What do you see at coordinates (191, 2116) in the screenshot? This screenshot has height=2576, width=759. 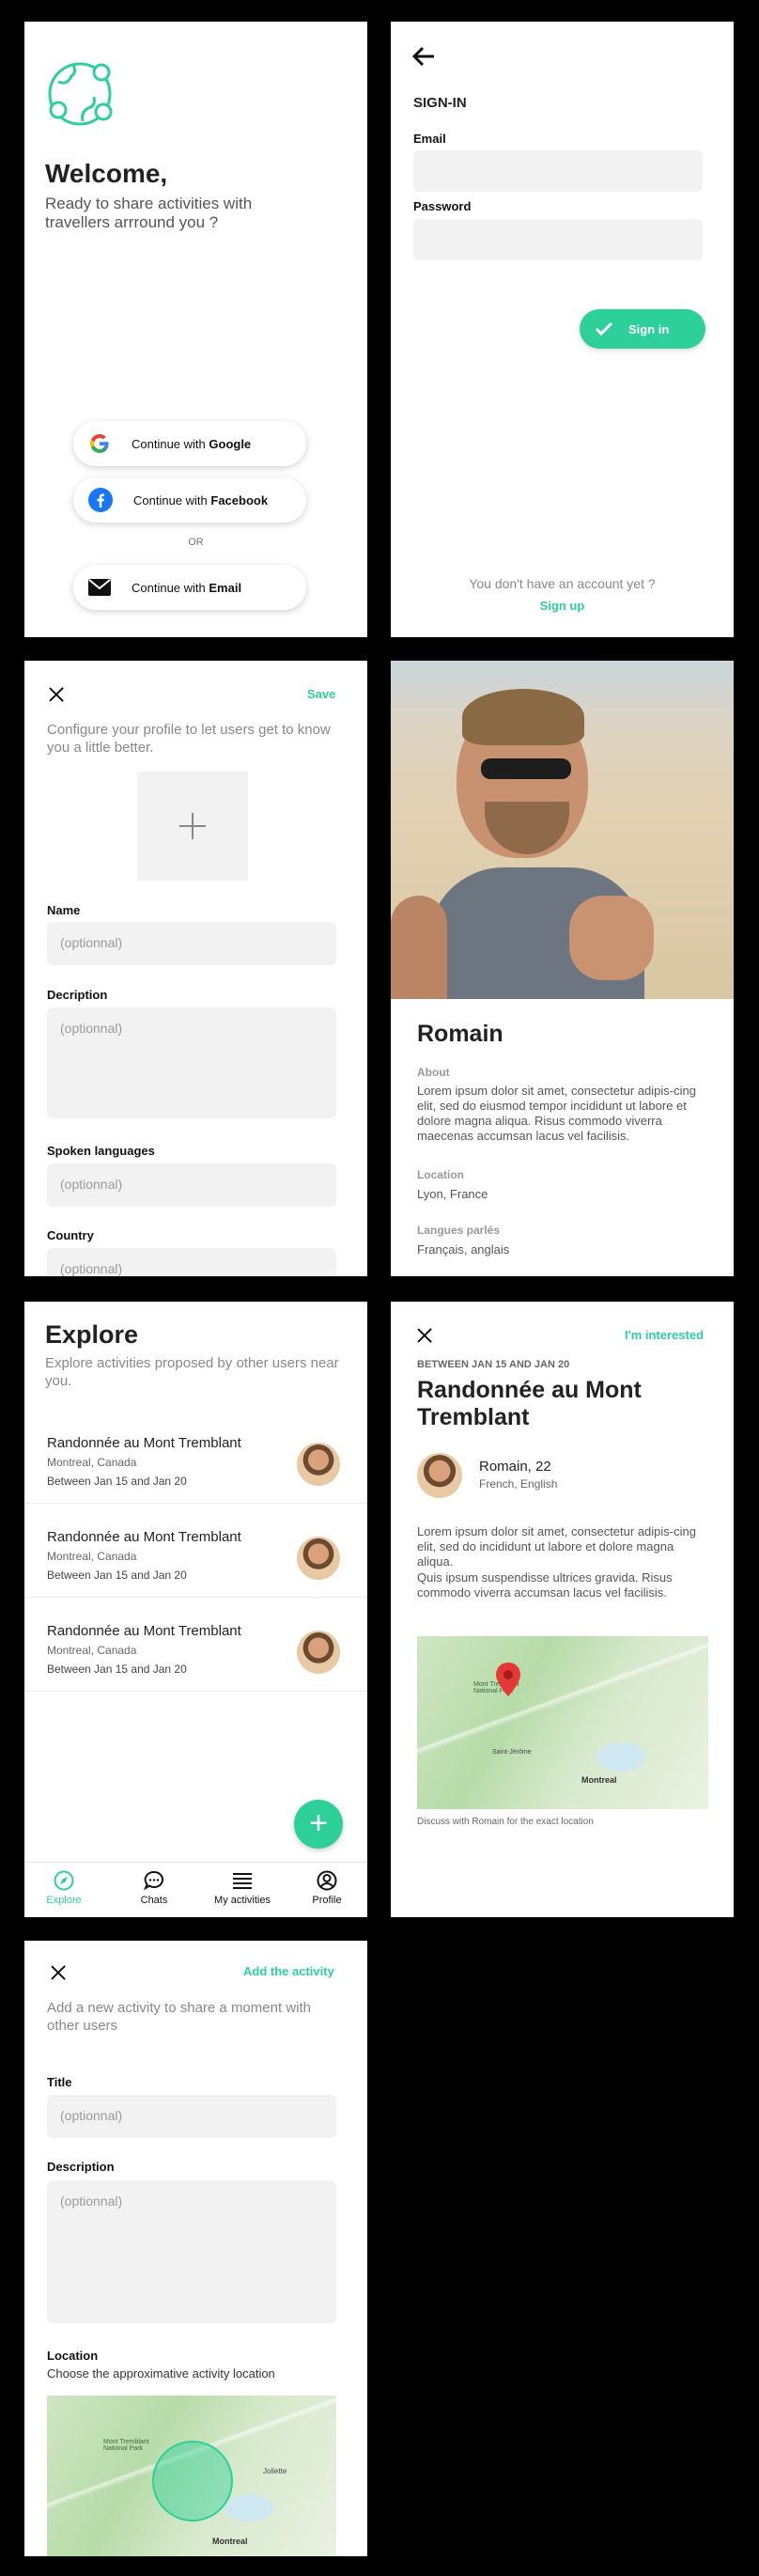 I see `title-input: (optionnal)` at bounding box center [191, 2116].